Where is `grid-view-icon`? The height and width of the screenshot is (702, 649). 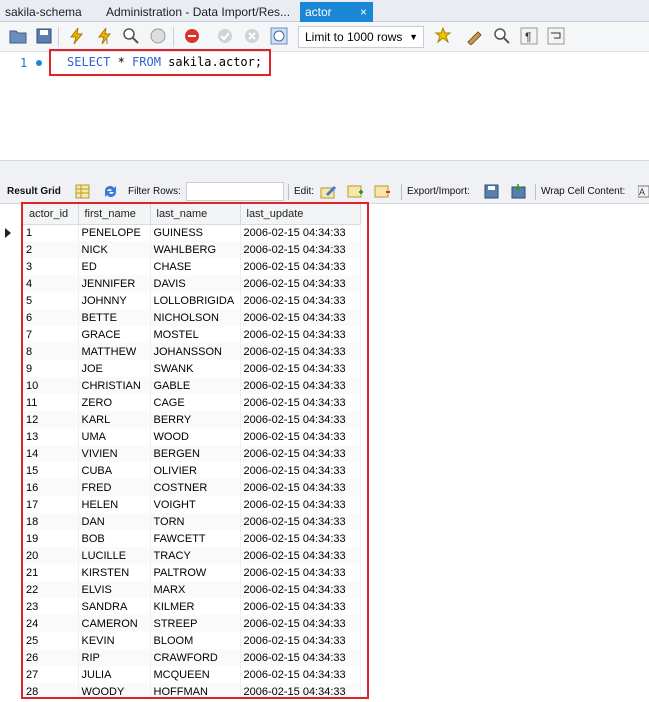
grid-view-icon is located at coordinates (82, 191).